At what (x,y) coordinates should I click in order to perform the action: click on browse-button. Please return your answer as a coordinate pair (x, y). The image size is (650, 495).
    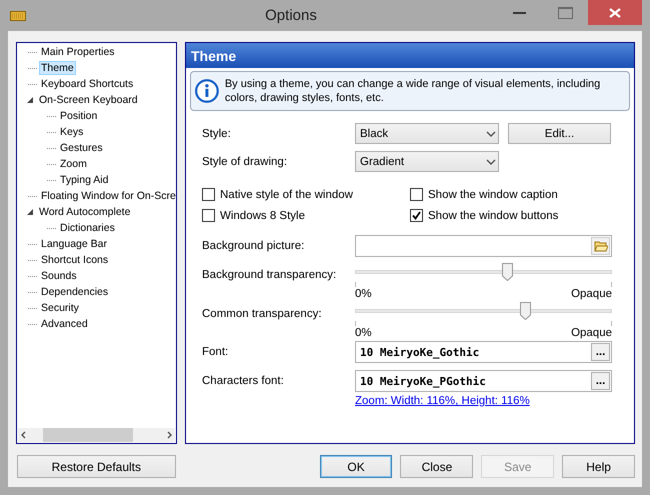
    Looking at the image, I should click on (600, 246).